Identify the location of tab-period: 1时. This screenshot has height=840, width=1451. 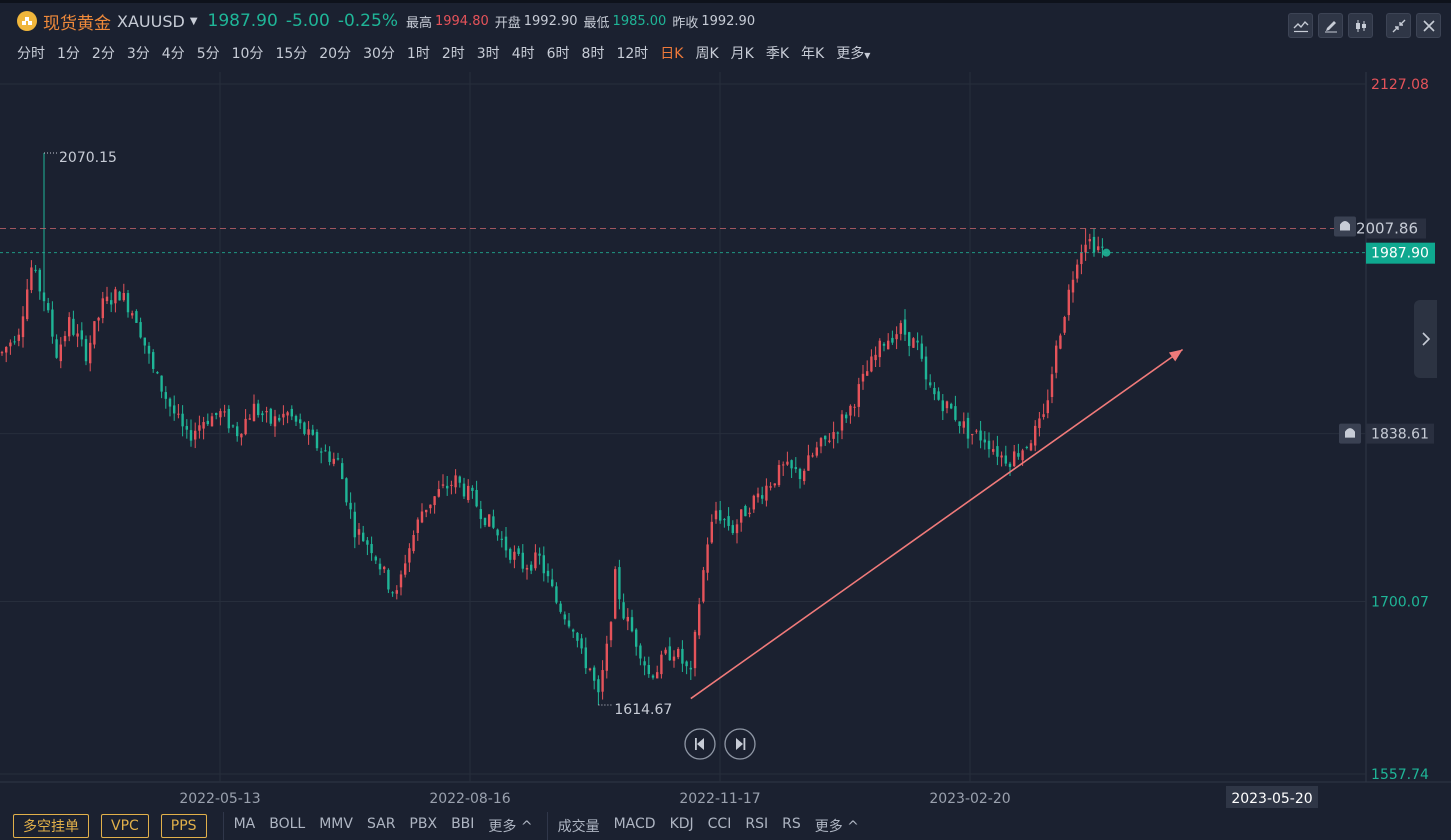
(418, 53).